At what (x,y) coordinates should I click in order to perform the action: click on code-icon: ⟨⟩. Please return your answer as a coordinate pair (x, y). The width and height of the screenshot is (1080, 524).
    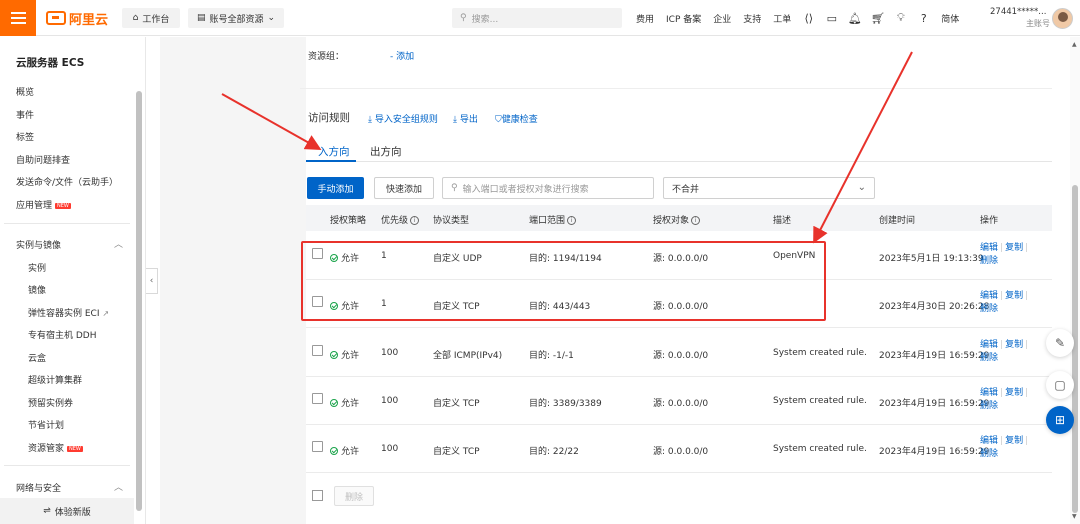
    Looking at the image, I should click on (808, 18).